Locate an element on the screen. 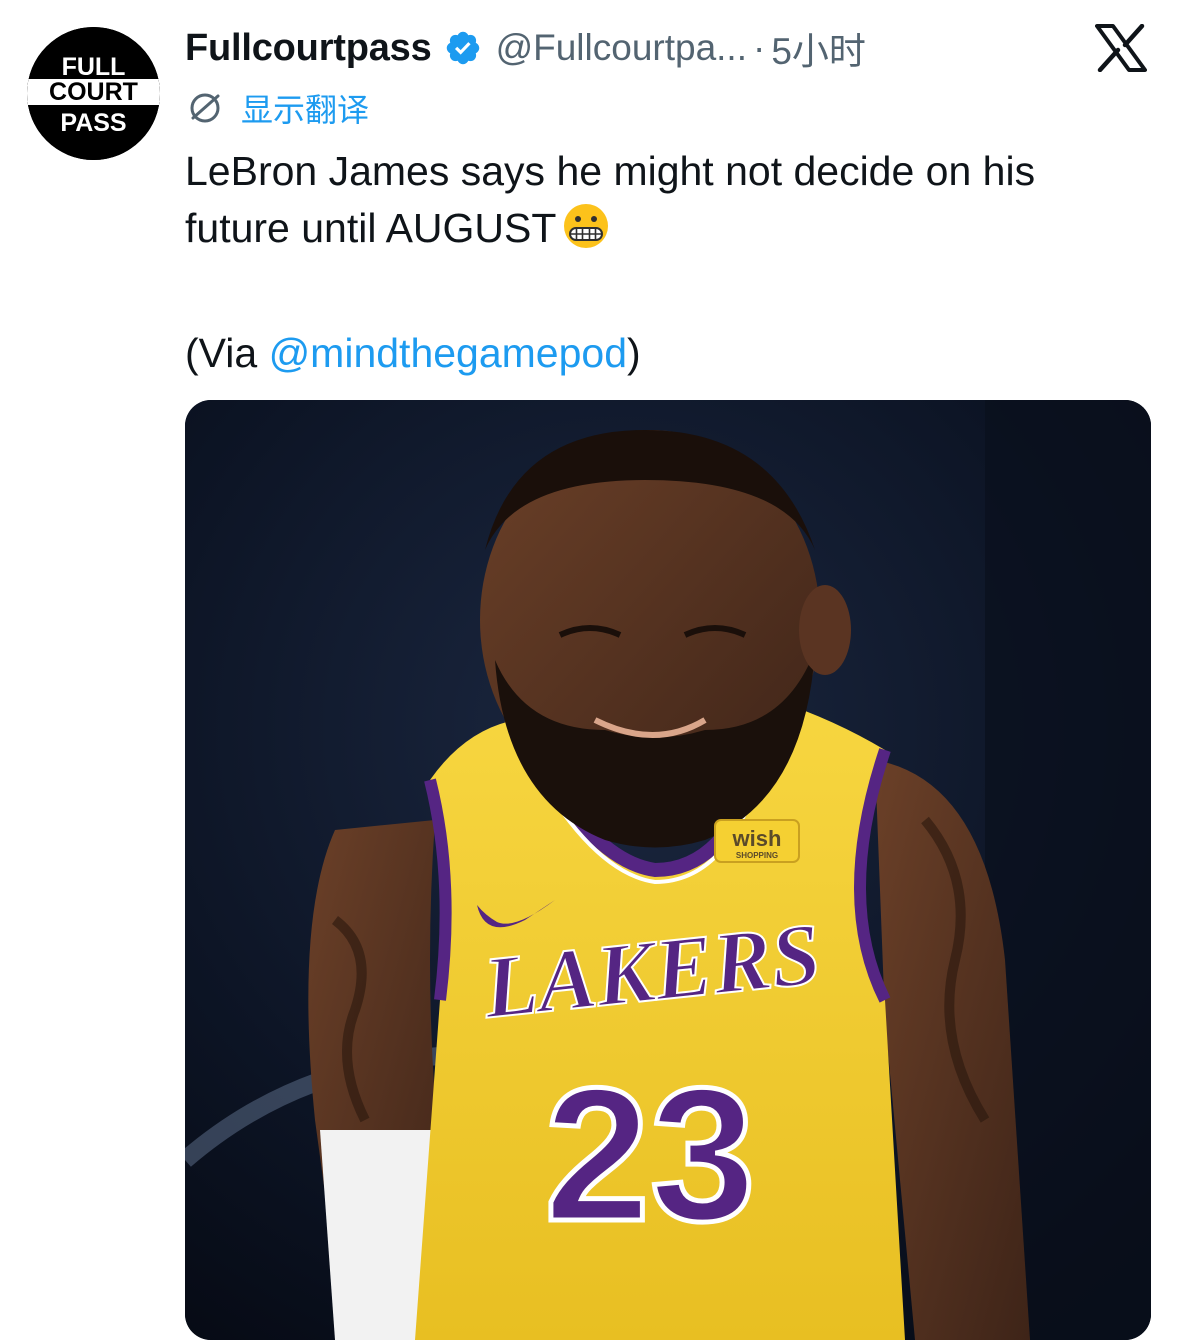 The height and width of the screenshot is (1340, 1179). jersey-sponsor-subtext: SHOPPING is located at coordinates (757, 855).